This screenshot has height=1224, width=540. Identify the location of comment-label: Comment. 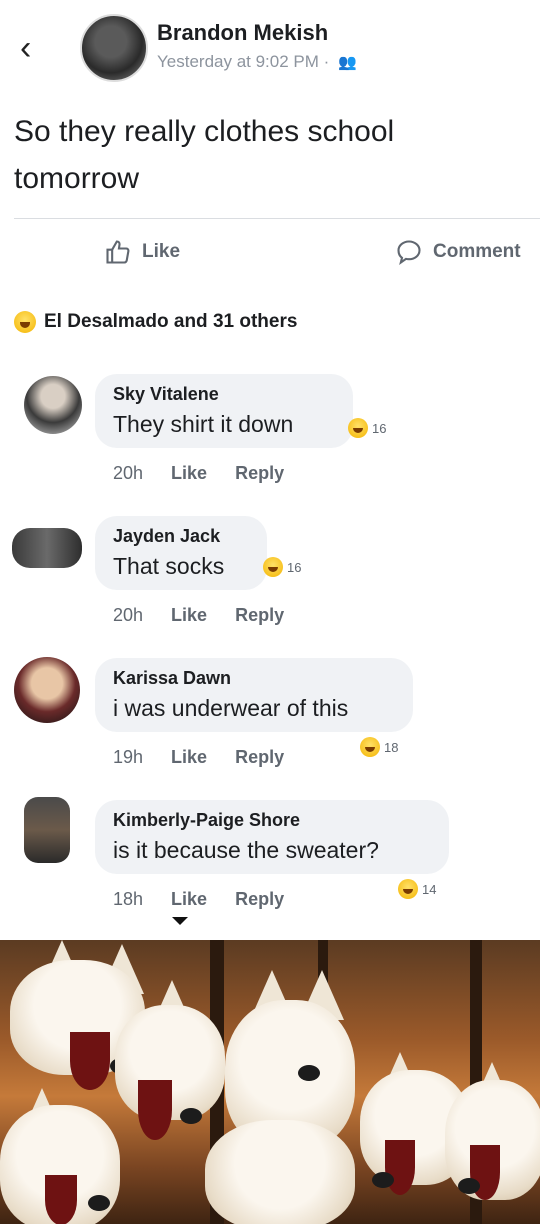
(477, 251).